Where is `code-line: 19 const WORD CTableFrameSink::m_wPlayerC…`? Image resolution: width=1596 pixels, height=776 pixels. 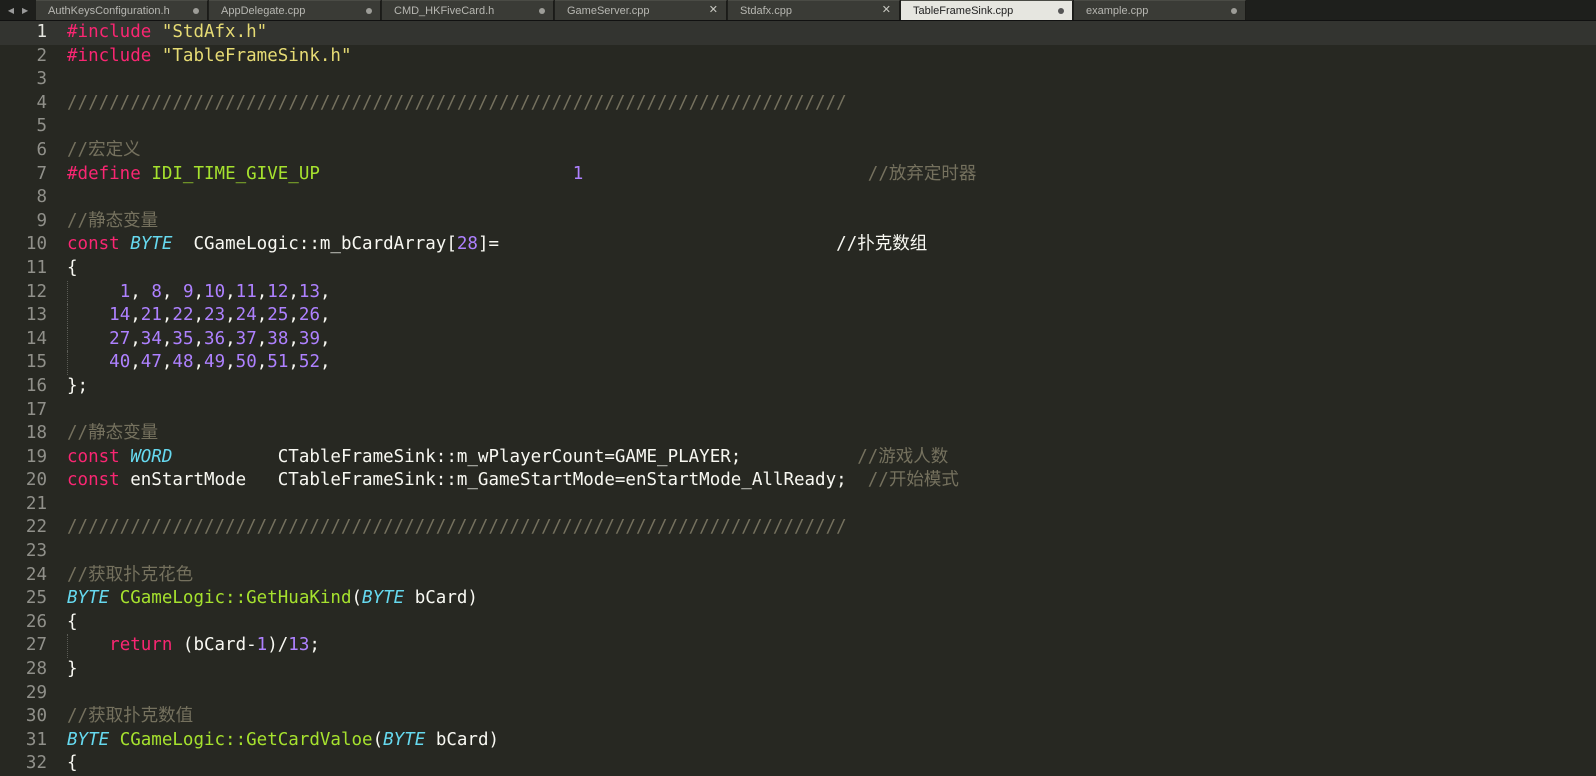
code-line: 19 const WORD CTableFrameSink::m_wPlayerC… is located at coordinates (798, 458).